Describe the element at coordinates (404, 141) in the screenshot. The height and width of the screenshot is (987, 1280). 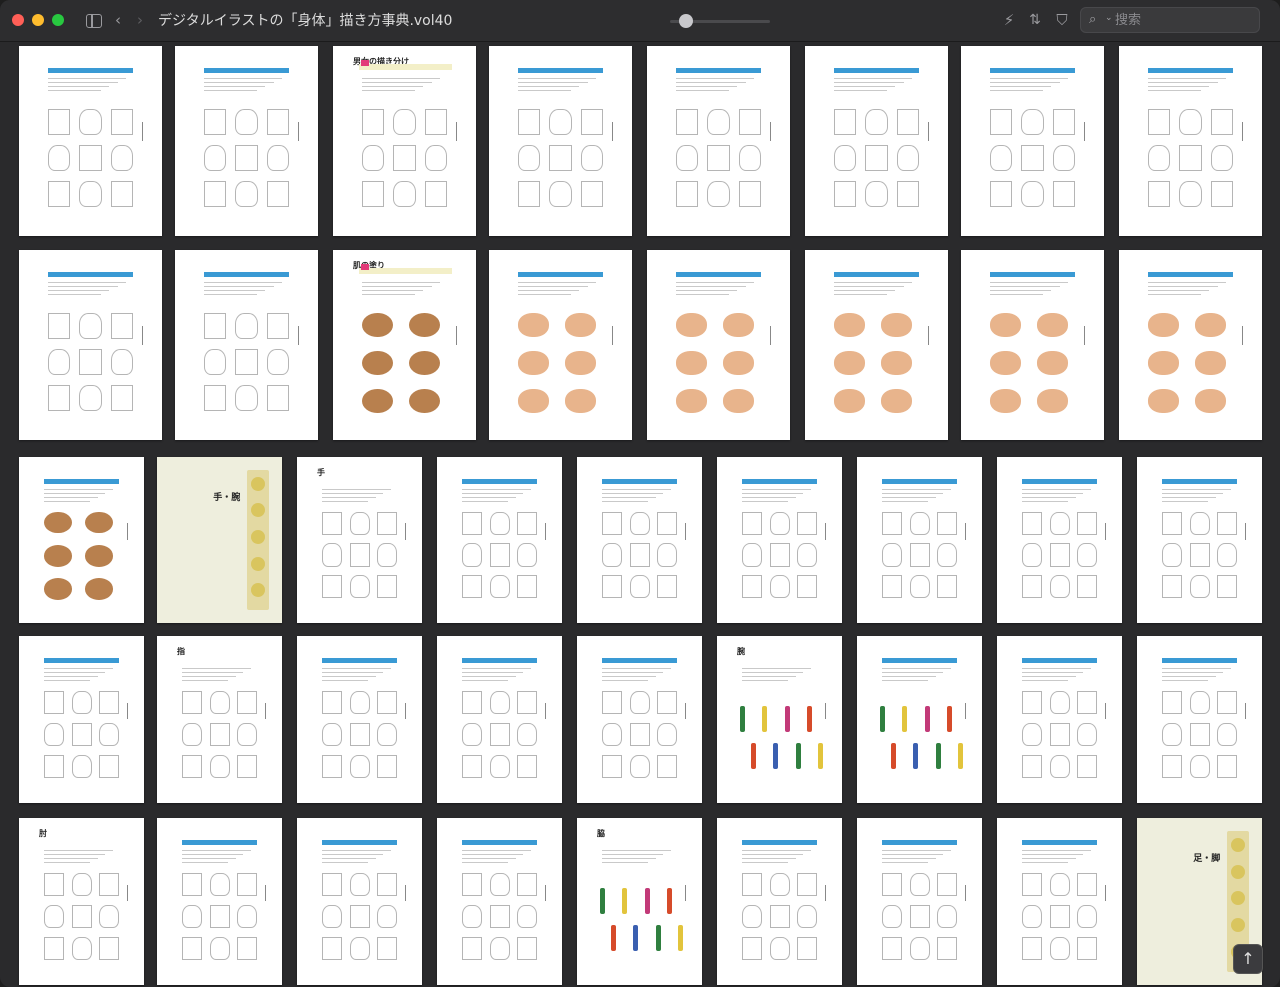
I see `page-thumbnail-3: 男女の描き分け` at that location.